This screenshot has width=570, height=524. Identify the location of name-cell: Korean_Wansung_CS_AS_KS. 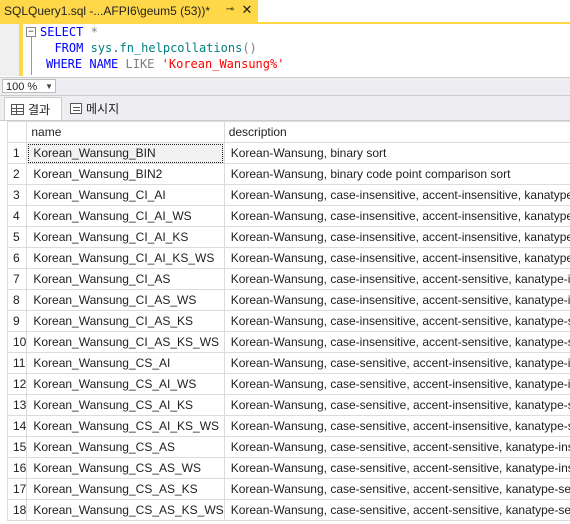
(125, 489).